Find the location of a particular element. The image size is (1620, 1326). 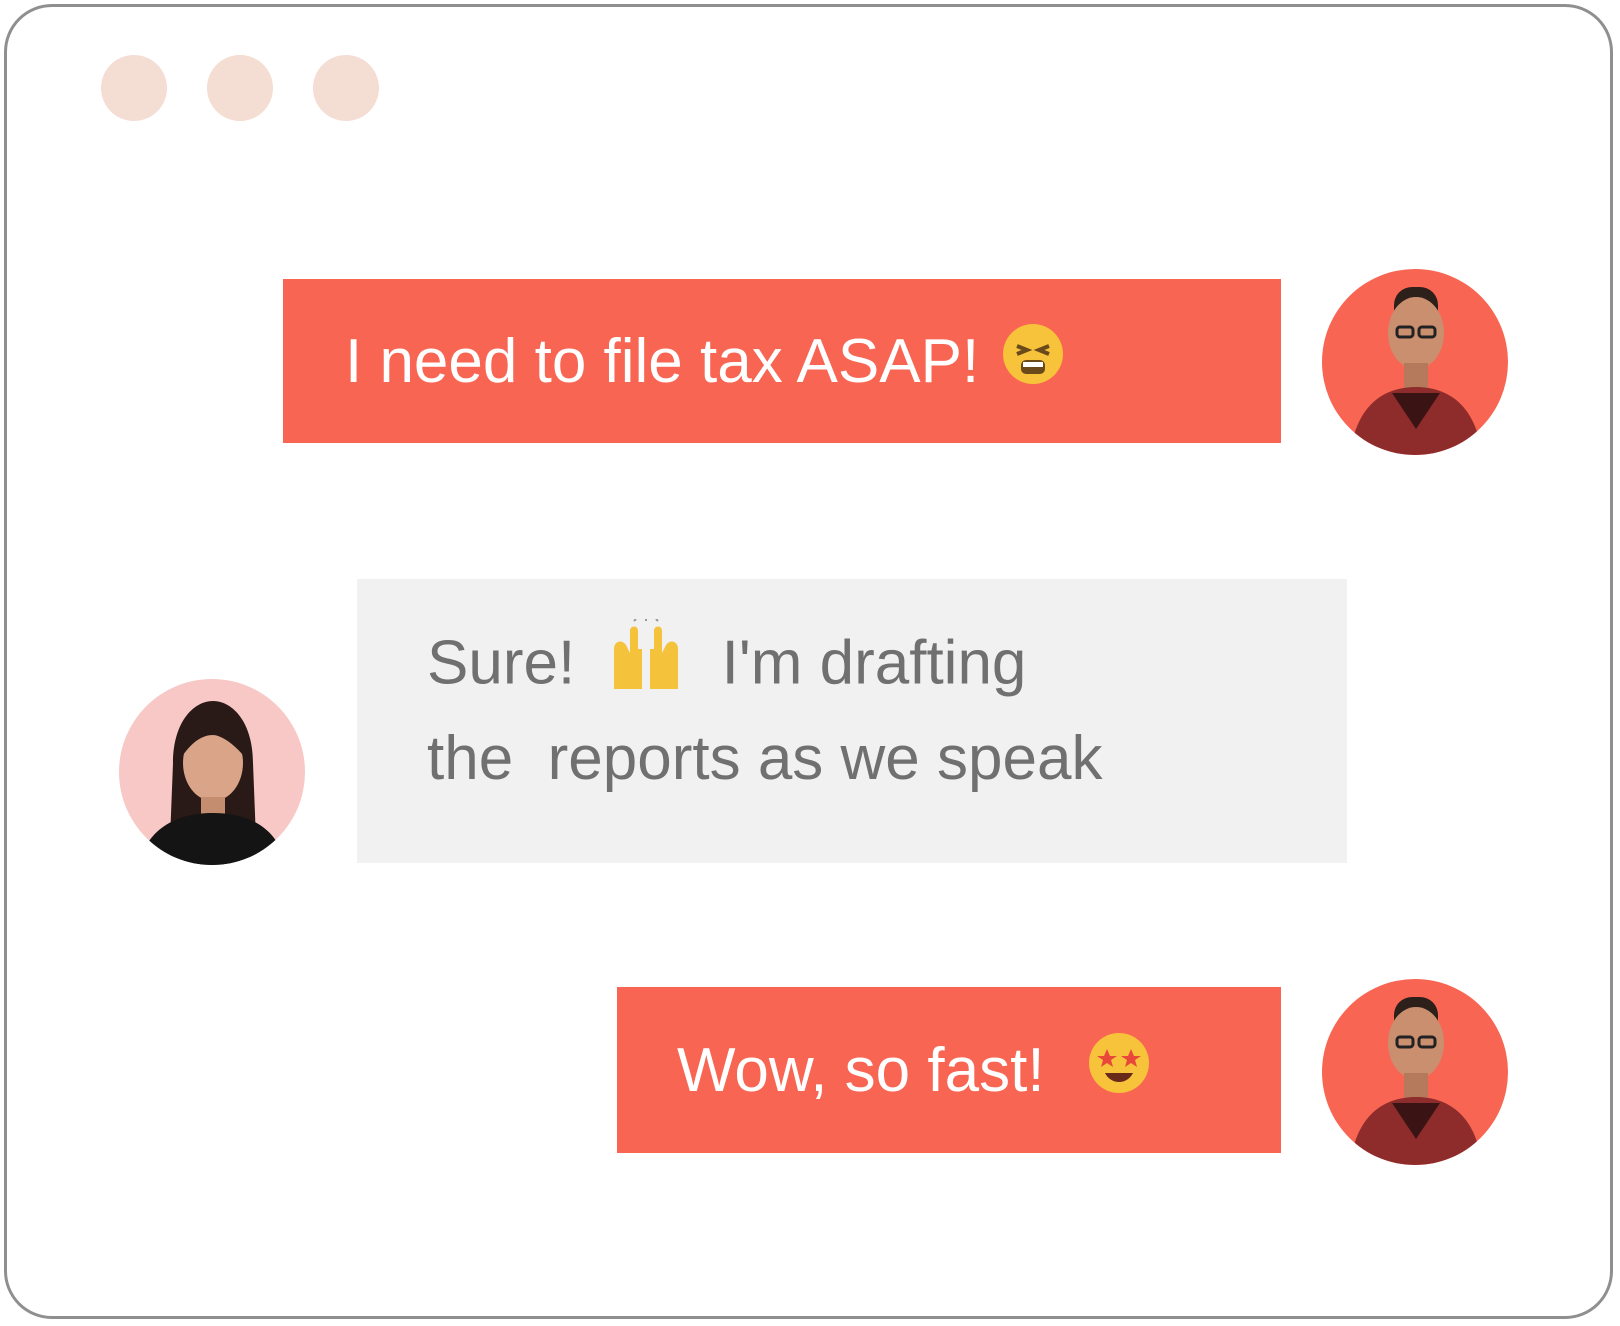

avatar-user-1-repeat is located at coordinates (1415, 1072).